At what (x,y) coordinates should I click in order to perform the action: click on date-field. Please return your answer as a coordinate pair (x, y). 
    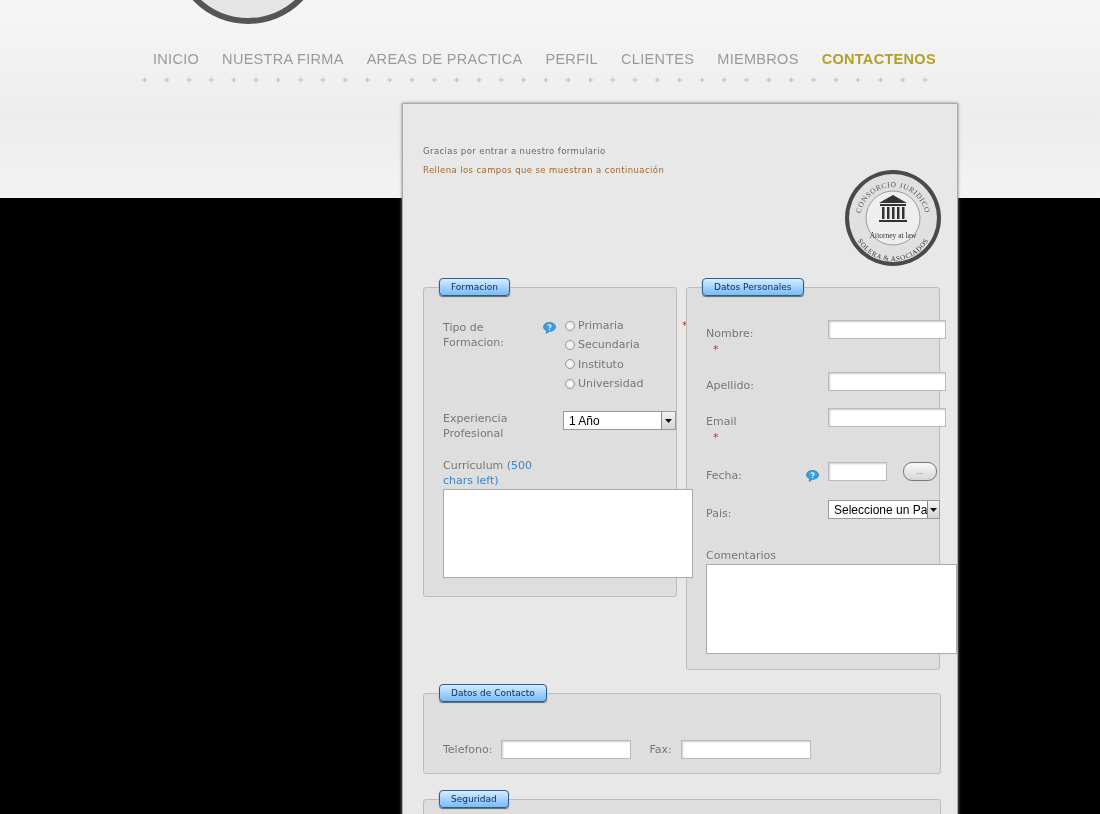
    Looking at the image, I should click on (857, 471).